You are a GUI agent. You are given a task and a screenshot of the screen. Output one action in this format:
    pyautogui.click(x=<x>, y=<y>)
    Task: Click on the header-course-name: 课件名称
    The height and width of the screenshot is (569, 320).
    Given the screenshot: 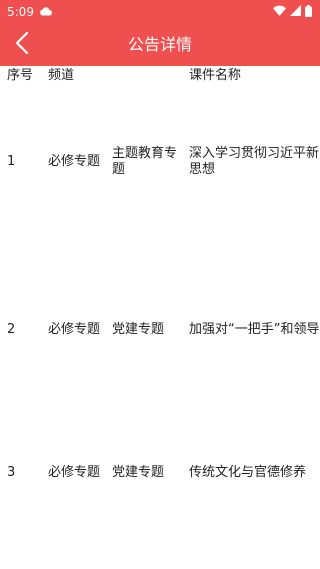 What is the action you would take?
    pyautogui.click(x=215, y=75)
    